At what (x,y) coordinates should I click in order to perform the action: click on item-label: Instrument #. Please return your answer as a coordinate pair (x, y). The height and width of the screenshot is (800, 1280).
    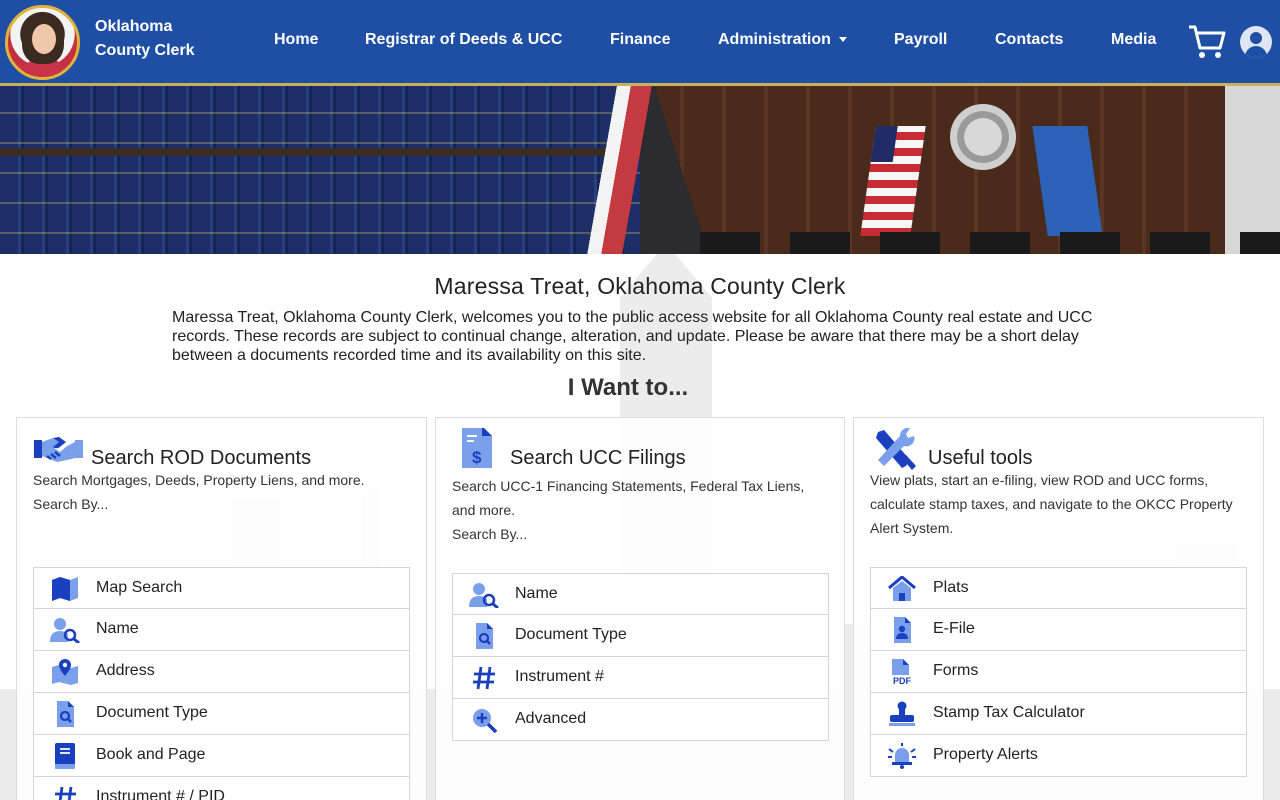
    Looking at the image, I should click on (559, 676).